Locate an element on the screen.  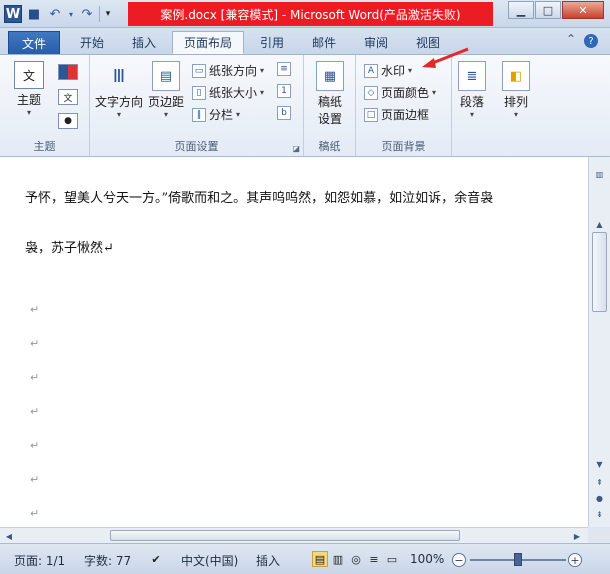
window-title: 案例.docx [兼容模式] - Microsoft Word(产品激活失败) is located at coordinates (310, 14).